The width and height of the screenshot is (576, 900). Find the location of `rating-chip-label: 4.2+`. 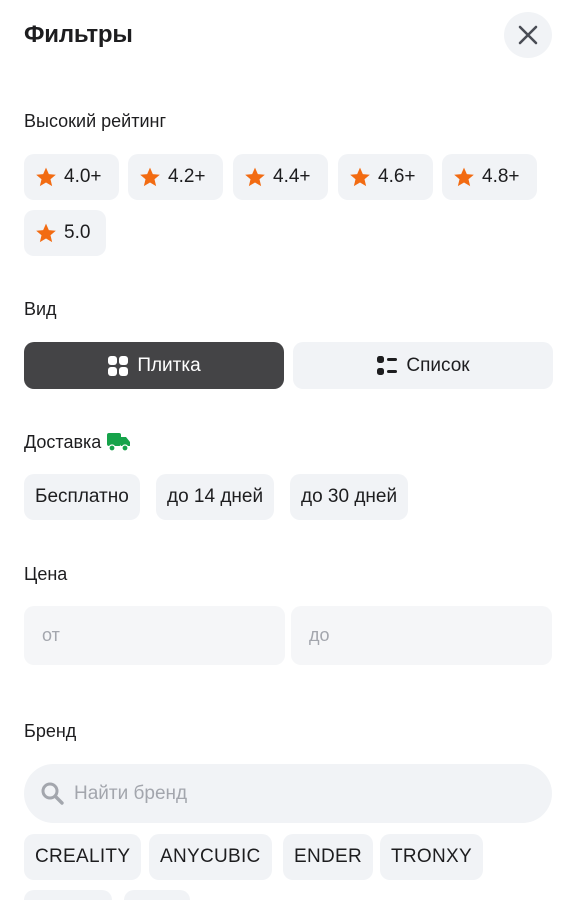

rating-chip-label: 4.2+ is located at coordinates (187, 176).